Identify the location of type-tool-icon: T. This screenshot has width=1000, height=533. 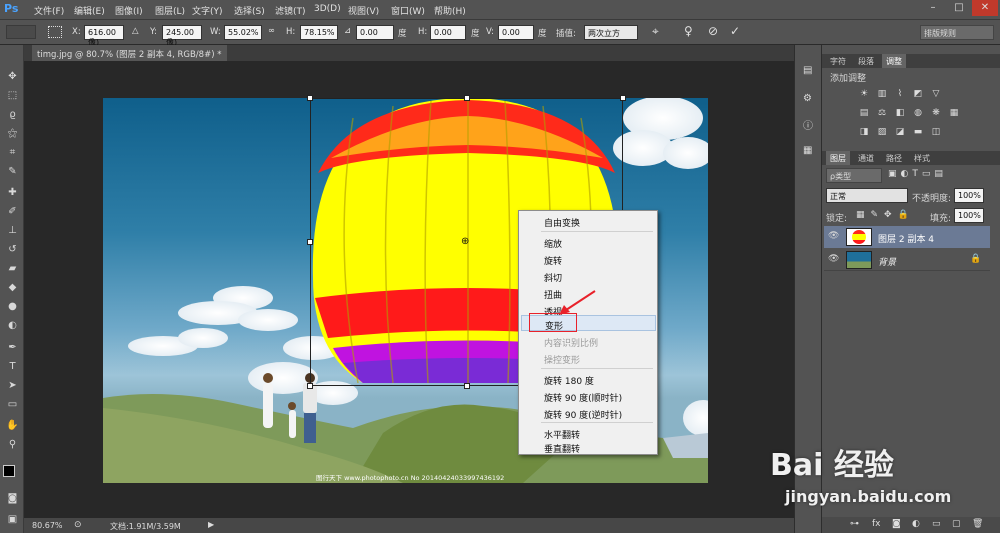
(12, 366).